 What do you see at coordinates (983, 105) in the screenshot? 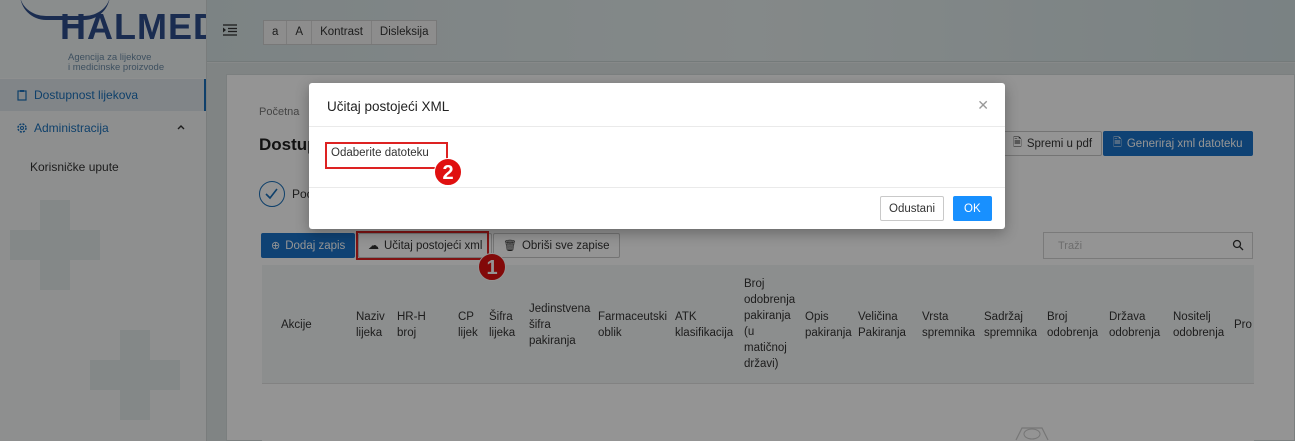
I see `close-icon: ✕` at bounding box center [983, 105].